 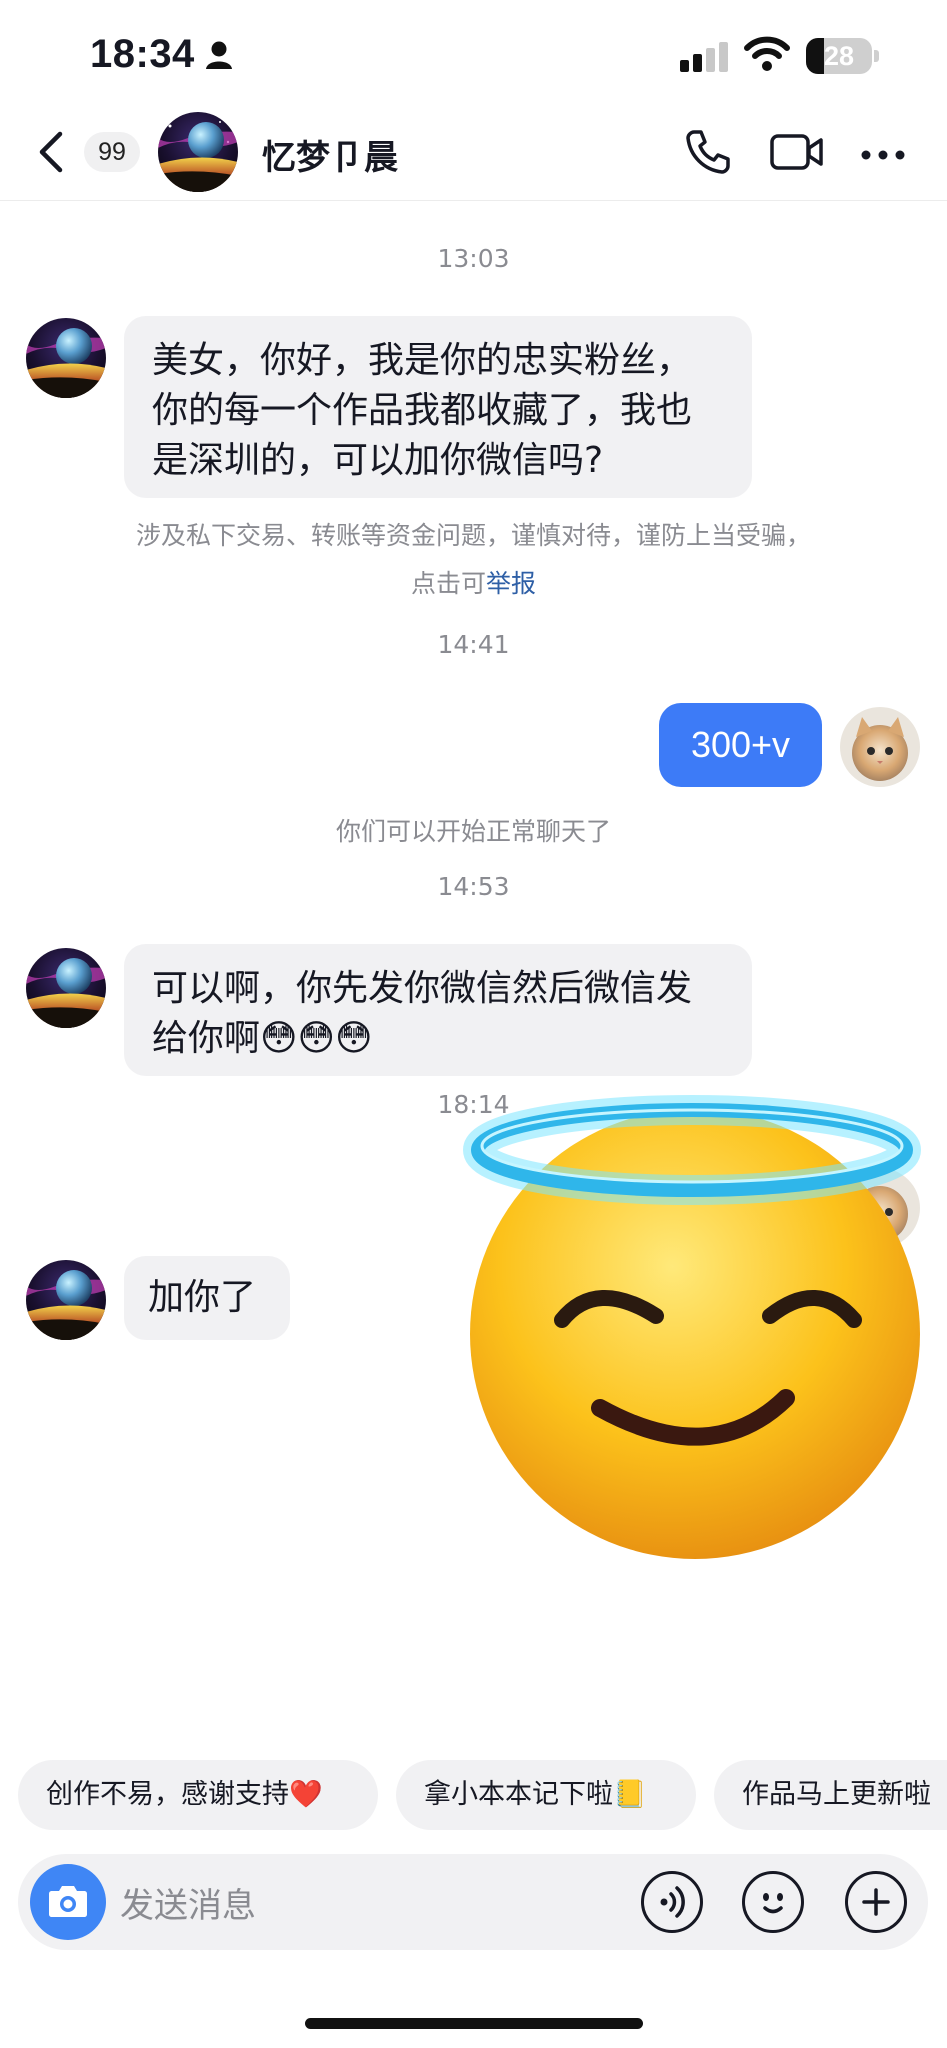 What do you see at coordinates (767, 56) in the screenshot?
I see `wifi-icon` at bounding box center [767, 56].